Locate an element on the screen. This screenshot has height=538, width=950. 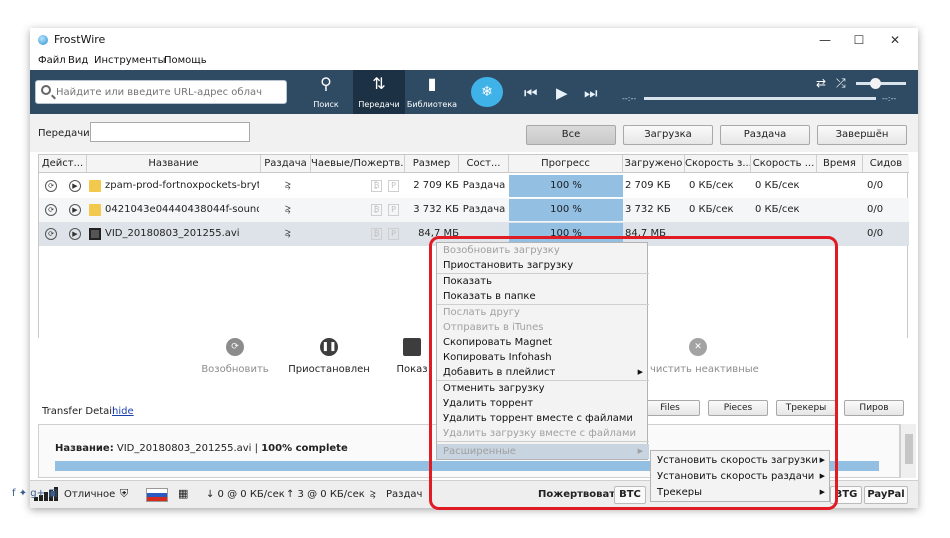
tab-transfers-label: Передачи is located at coordinates (379, 104).